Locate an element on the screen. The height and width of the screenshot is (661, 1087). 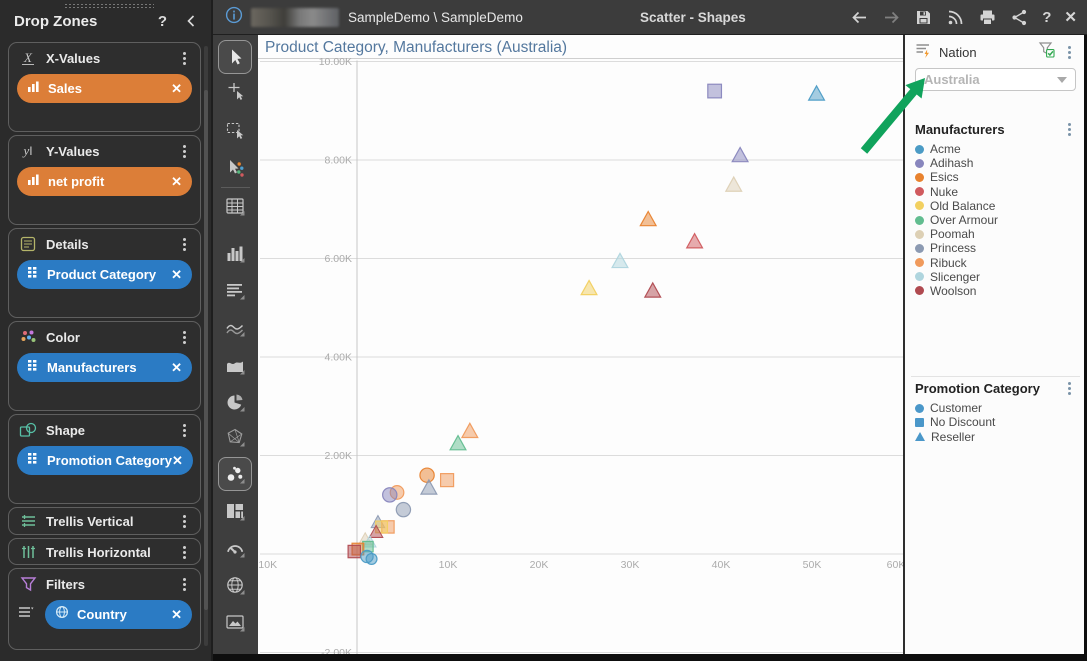
dropzone-details: Details Product Category ✕ is located at coordinates (104, 273).